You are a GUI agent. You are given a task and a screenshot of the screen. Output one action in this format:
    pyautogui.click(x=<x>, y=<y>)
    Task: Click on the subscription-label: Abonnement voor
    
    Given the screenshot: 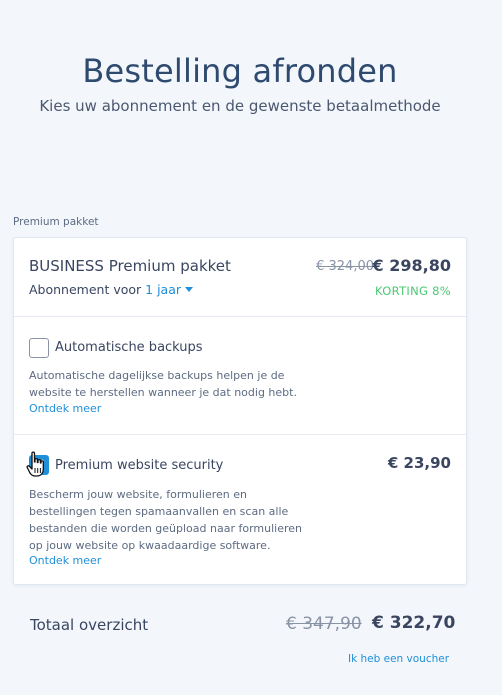 What is the action you would take?
    pyautogui.click(x=85, y=289)
    